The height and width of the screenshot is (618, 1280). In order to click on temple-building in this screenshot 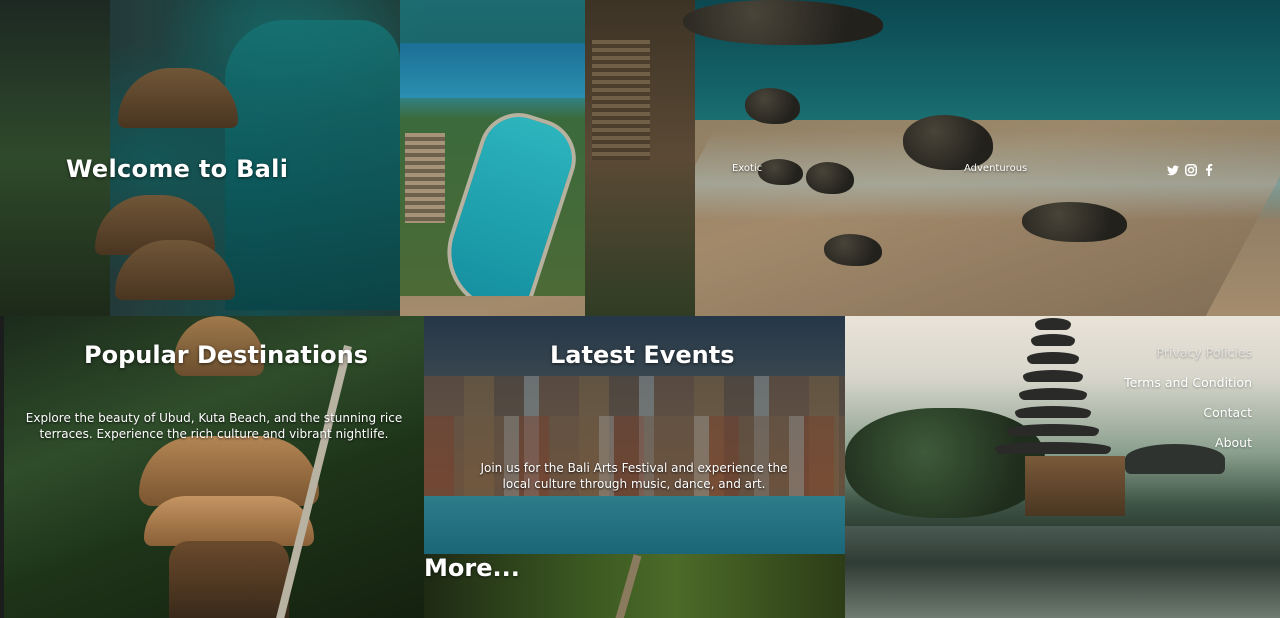, I will do `click(1075, 486)`.